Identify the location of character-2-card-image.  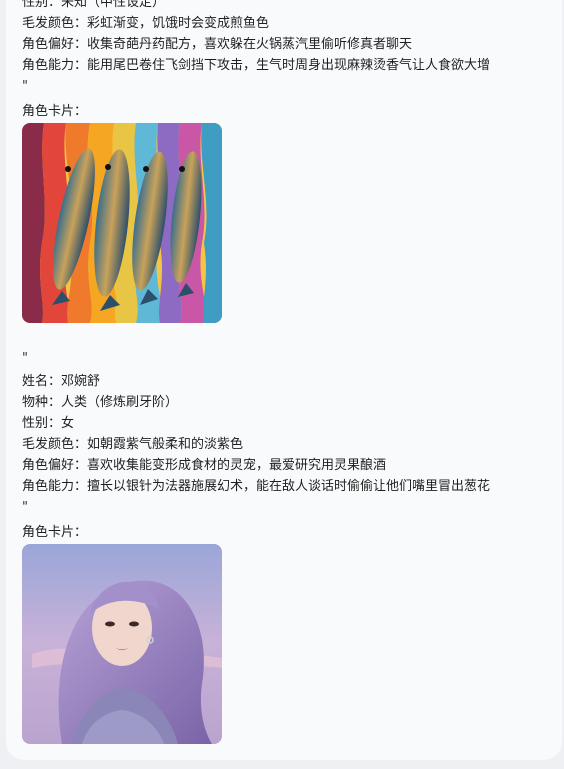
(122, 644).